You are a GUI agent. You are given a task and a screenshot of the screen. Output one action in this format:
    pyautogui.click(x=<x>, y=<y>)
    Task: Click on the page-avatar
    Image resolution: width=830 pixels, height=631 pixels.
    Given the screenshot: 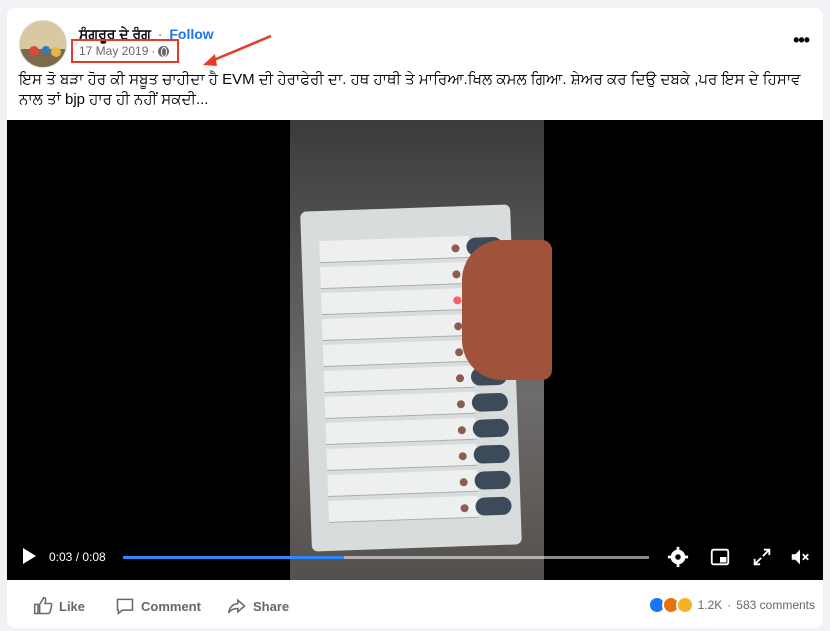 What is the action you would take?
    pyautogui.click(x=43, y=44)
    